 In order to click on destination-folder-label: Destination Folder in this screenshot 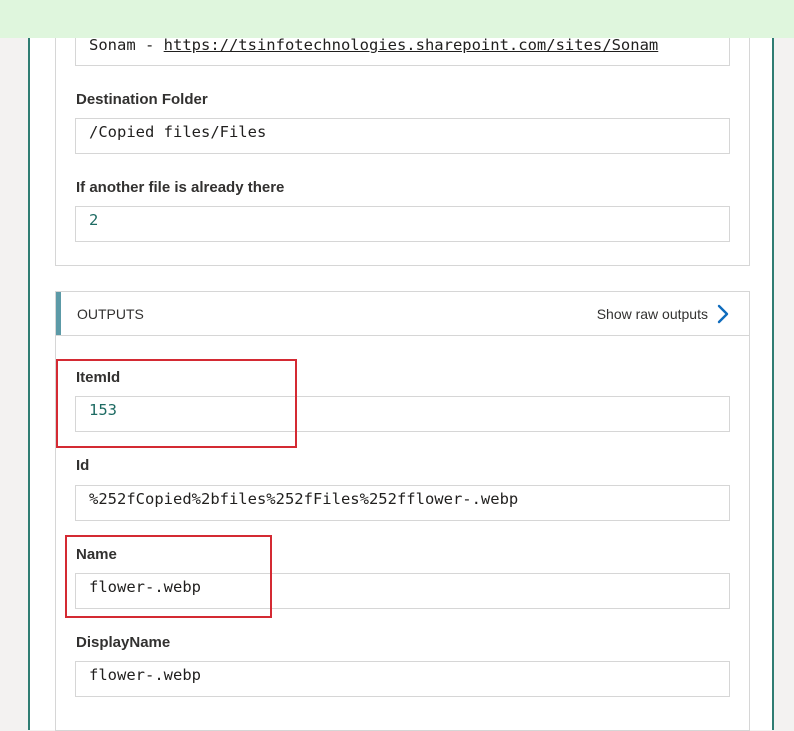, I will do `click(142, 99)`.